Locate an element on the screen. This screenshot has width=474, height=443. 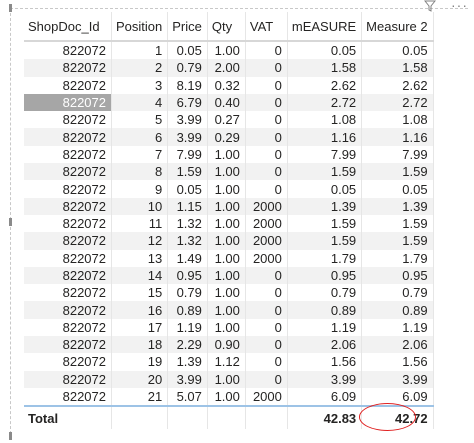
table-row: 822072 12 1.32 1.00 2000 1.59 1.59 is located at coordinates (229, 241).